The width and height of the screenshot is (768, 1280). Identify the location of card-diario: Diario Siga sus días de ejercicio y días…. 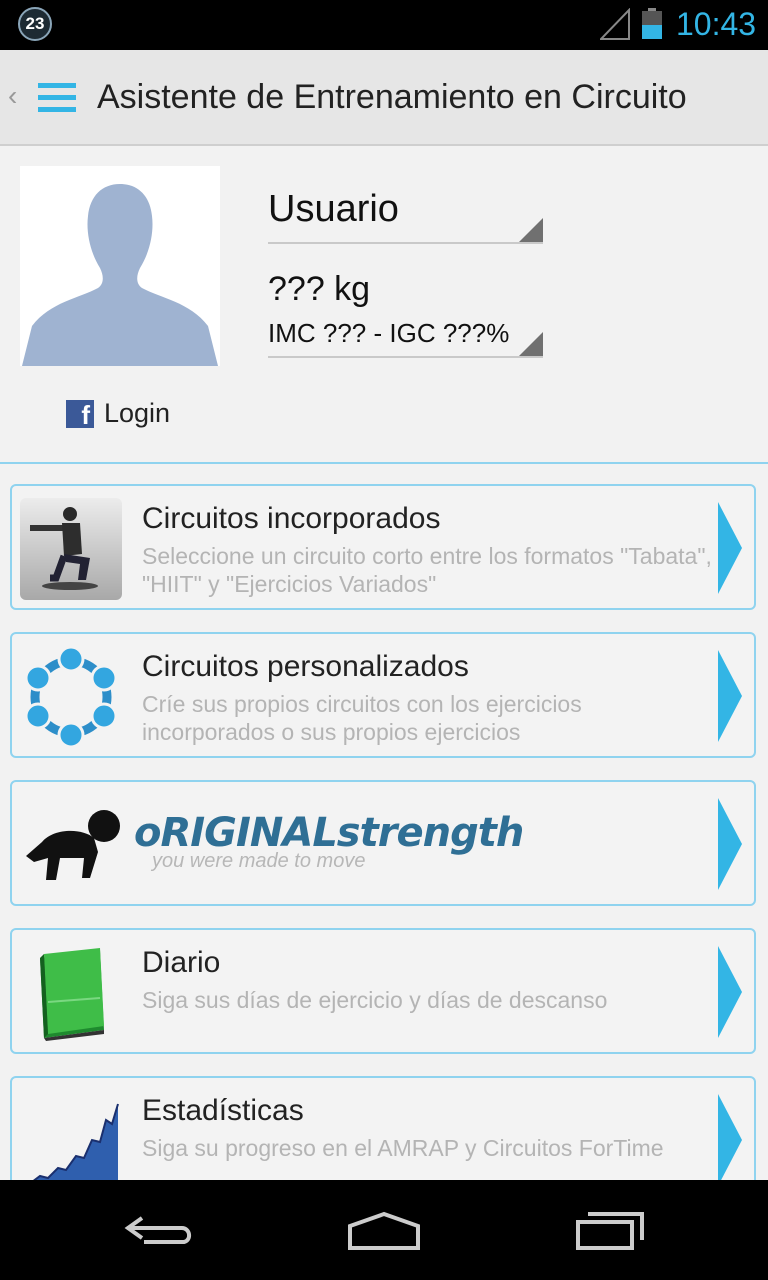
(383, 991).